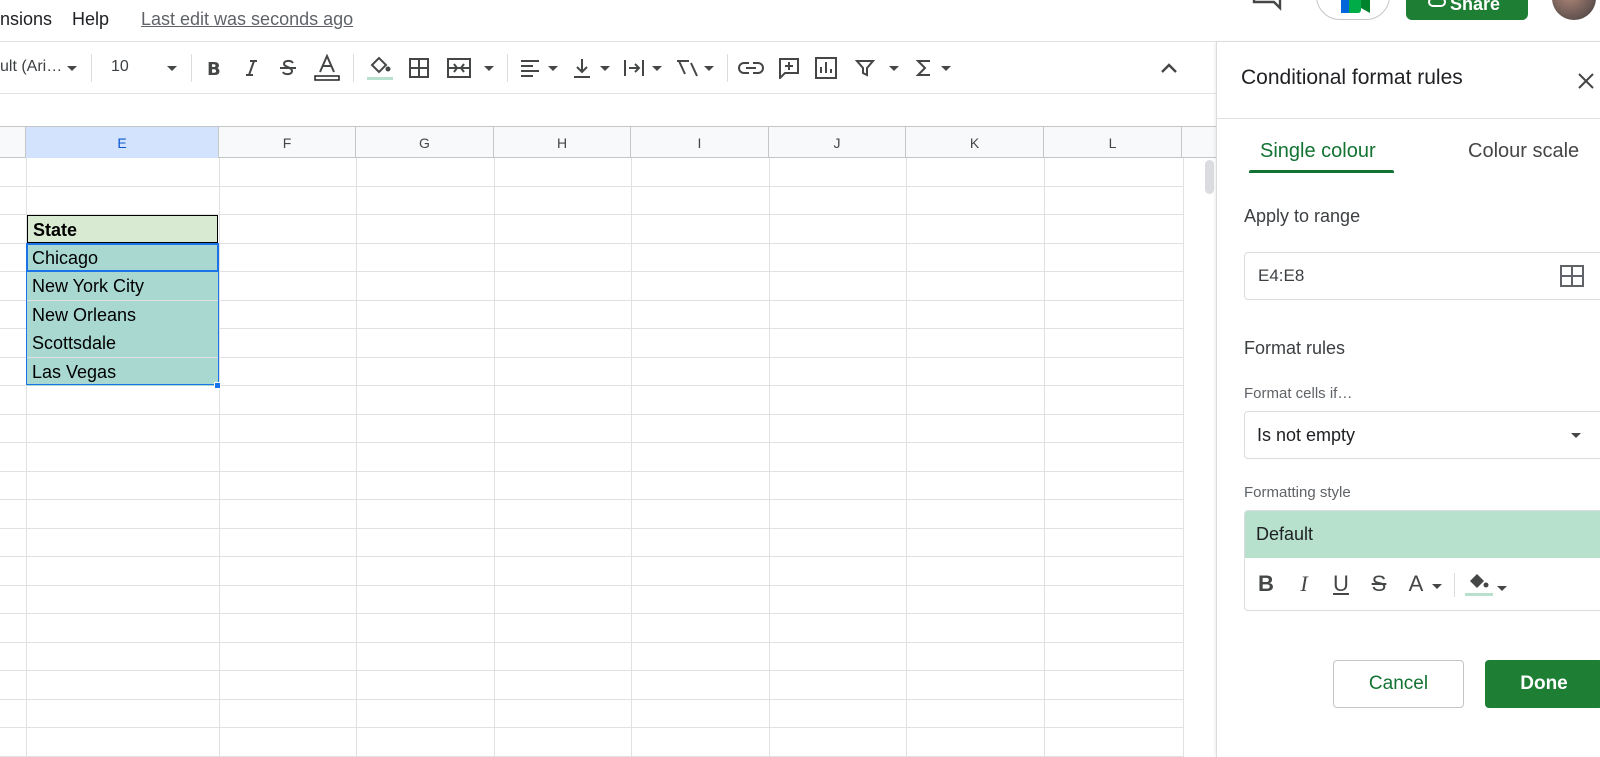 This screenshot has height=757, width=1600. Describe the element at coordinates (1422, 276) in the screenshot. I see `range-input: E4:E8` at that location.